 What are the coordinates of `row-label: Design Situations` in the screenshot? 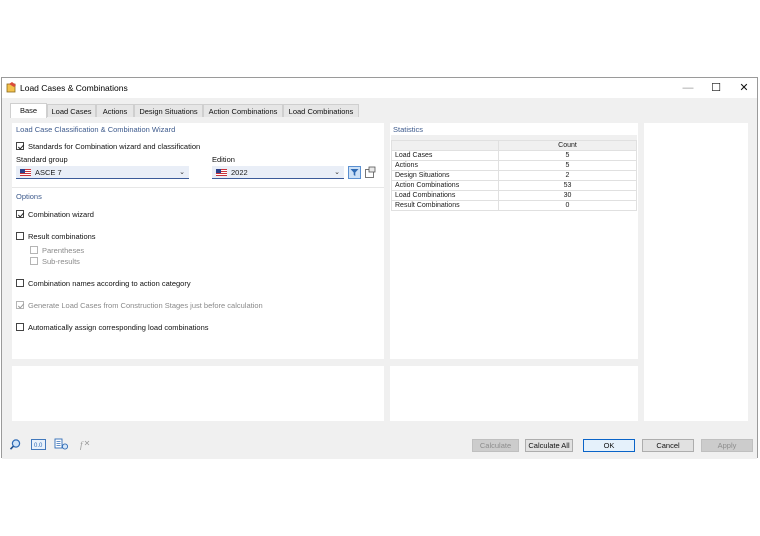 It's located at (445, 175).